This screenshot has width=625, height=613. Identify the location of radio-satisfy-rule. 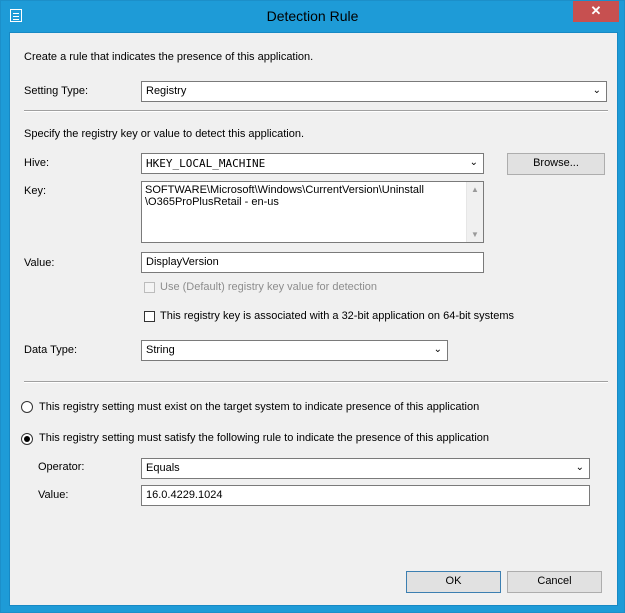
(27, 439).